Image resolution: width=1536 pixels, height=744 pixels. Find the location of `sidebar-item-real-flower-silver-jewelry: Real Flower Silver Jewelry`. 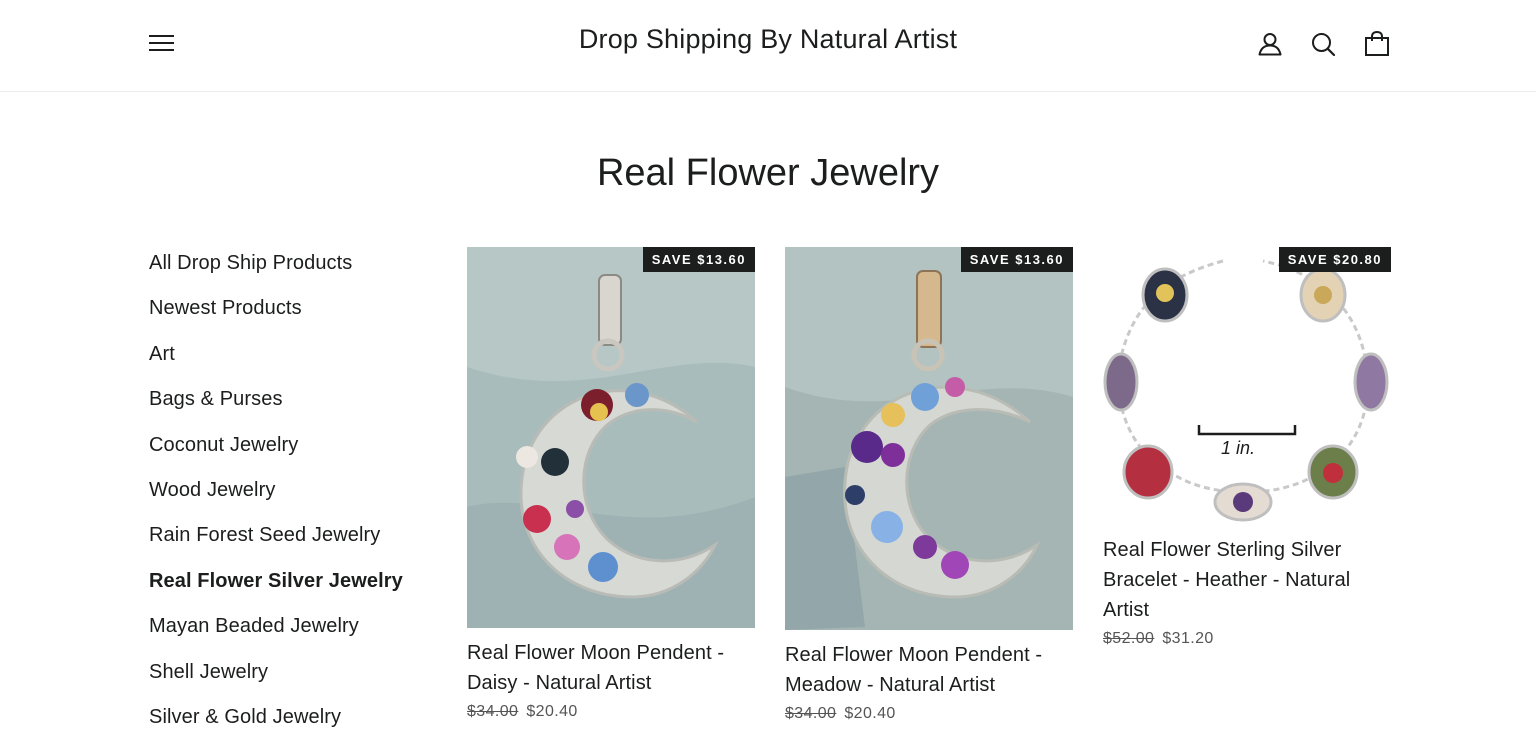

sidebar-item-real-flower-silver-jewelry: Real Flower Silver Jewelry is located at coordinates (294, 588).